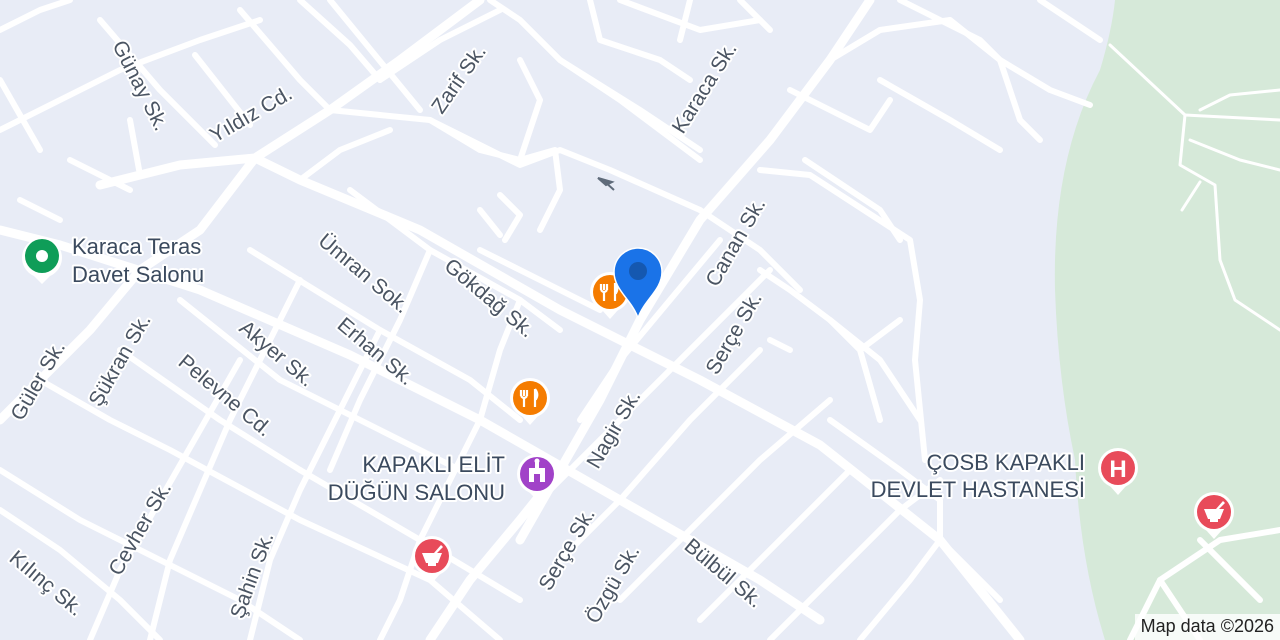 The image size is (1280, 640). Describe the element at coordinates (1207, 627) in the screenshot. I see `map-attribution: Map data ©2026` at that location.